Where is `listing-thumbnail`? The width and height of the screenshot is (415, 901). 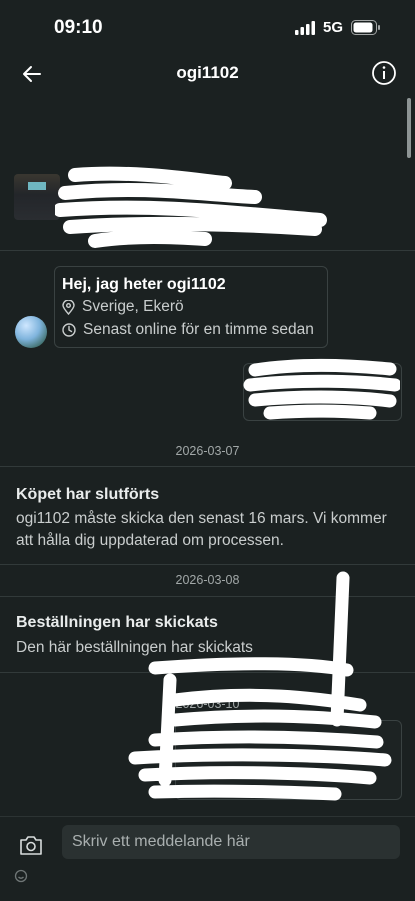 listing-thumbnail is located at coordinates (37, 197).